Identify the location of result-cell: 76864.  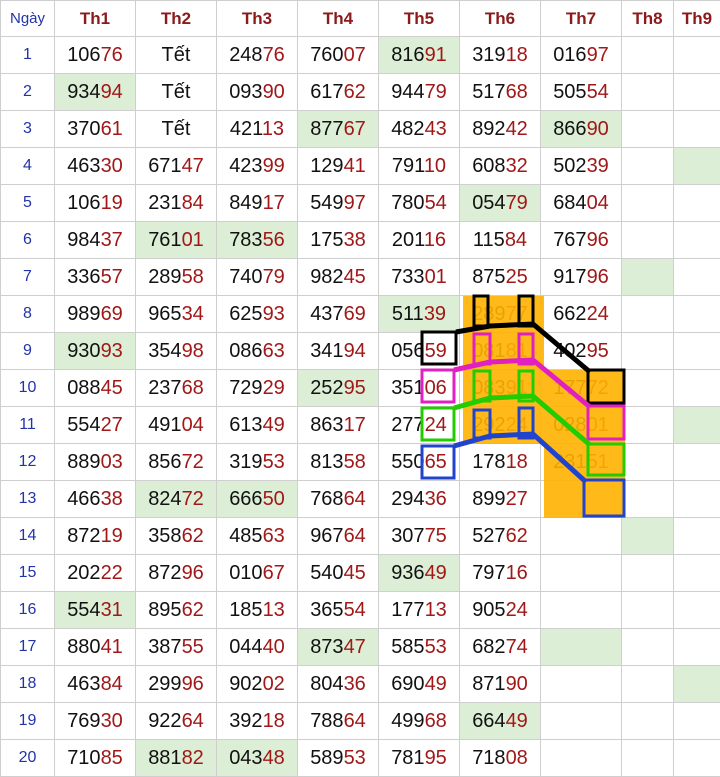
(338, 499).